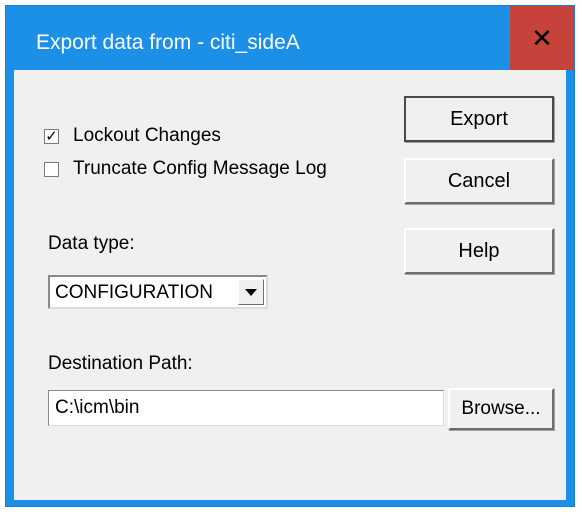  What do you see at coordinates (246, 408) in the screenshot?
I see `destination-path-input` at bounding box center [246, 408].